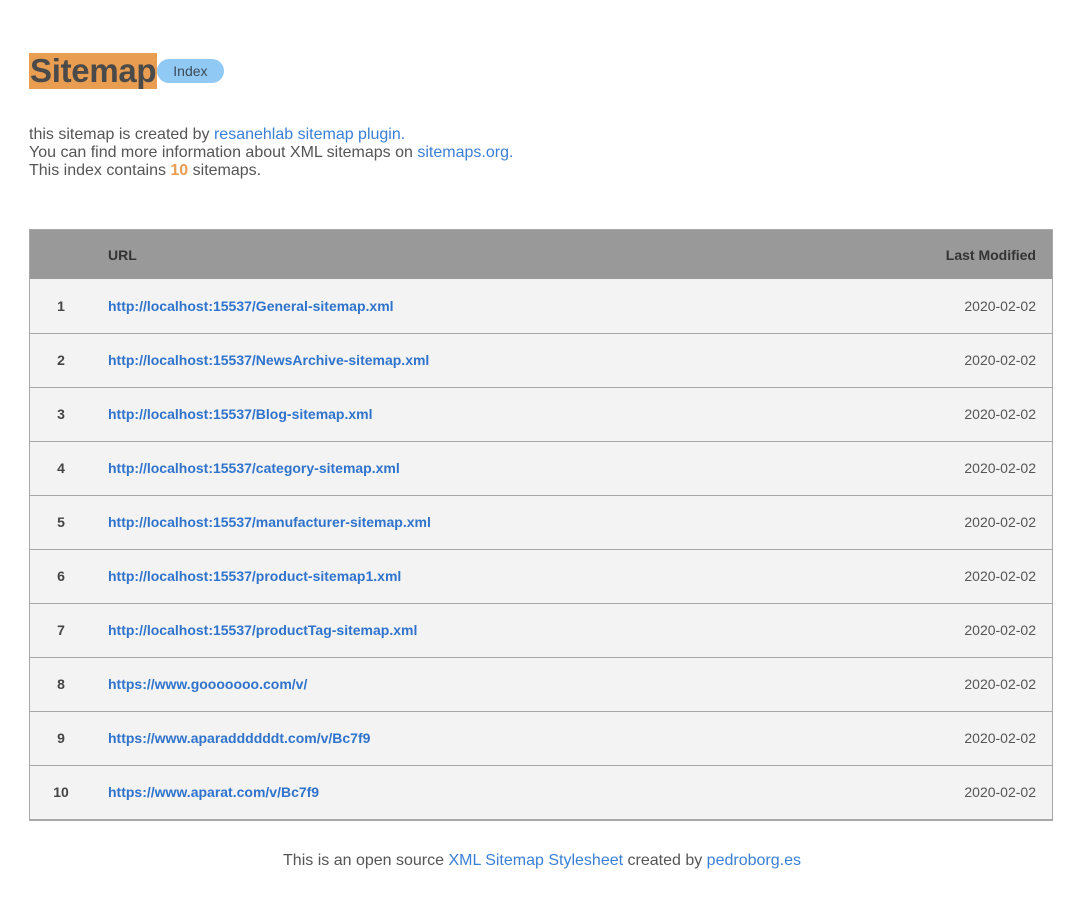 The image size is (1084, 919). I want to click on row-number: 5, so click(61, 522).